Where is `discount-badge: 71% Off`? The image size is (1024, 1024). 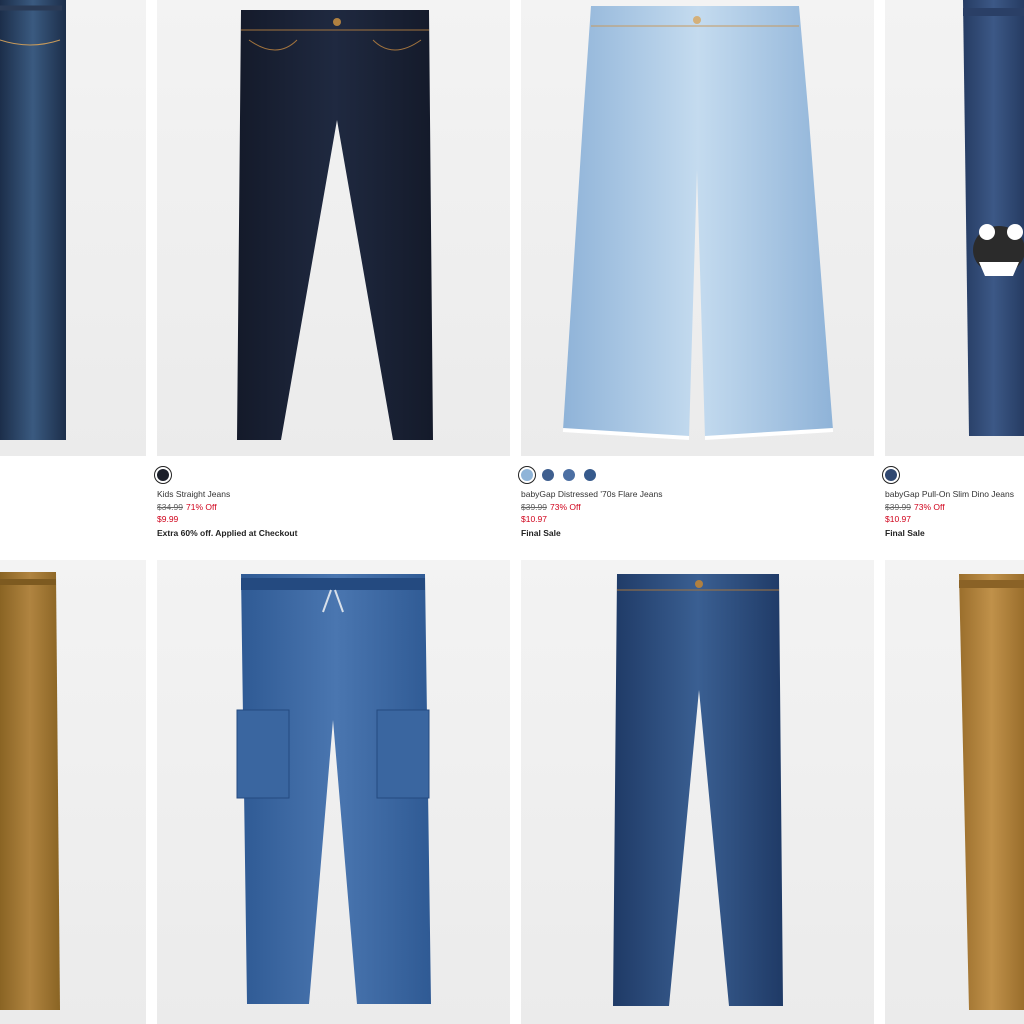
discount-badge: 71% Off is located at coordinates (201, 507).